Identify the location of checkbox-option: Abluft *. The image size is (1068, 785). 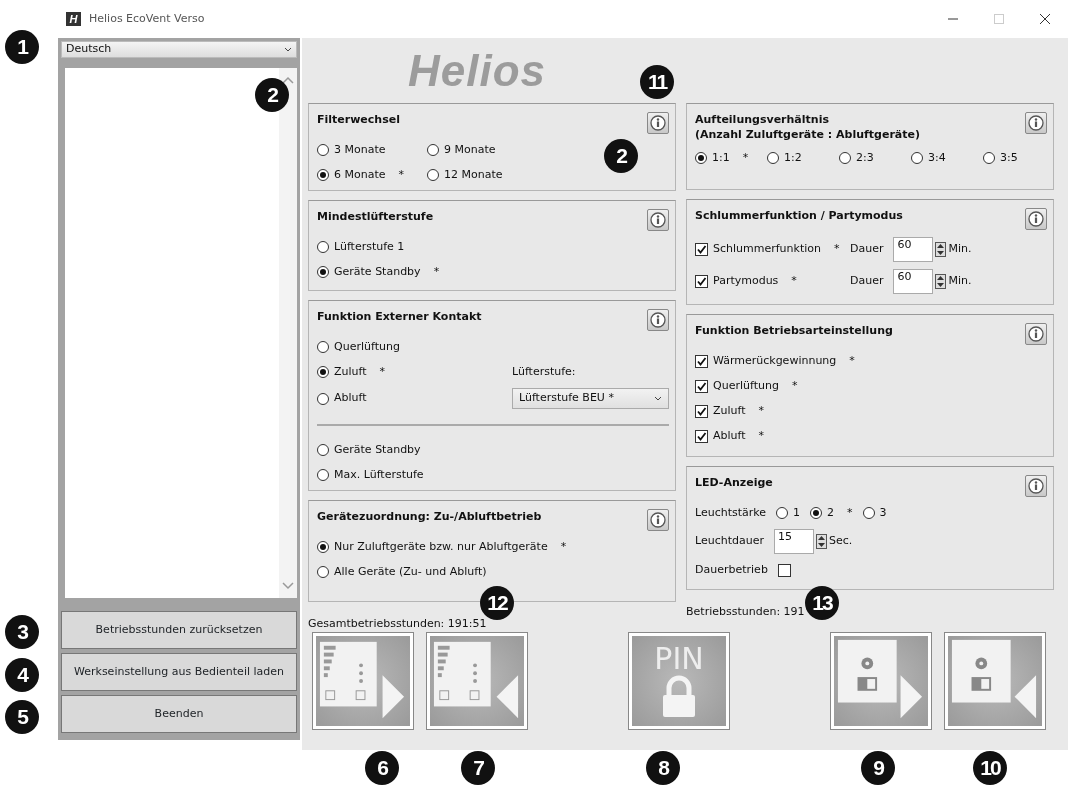
(730, 436).